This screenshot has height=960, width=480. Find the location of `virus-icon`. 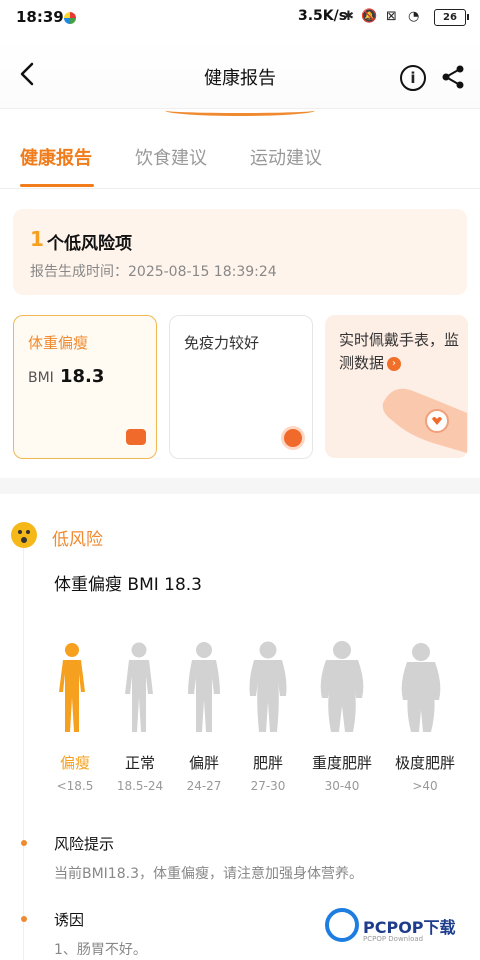

virus-icon is located at coordinates (293, 438).